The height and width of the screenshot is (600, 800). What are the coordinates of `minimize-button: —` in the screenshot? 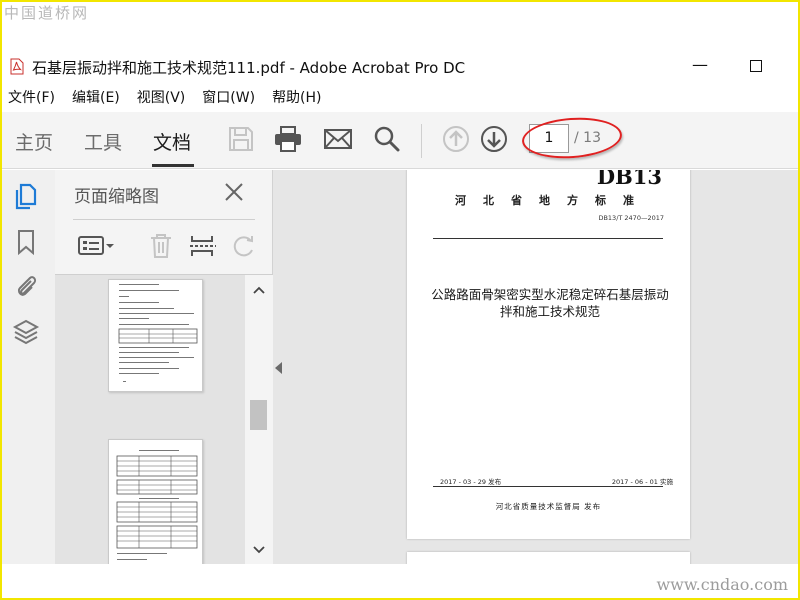 It's located at (700, 64).